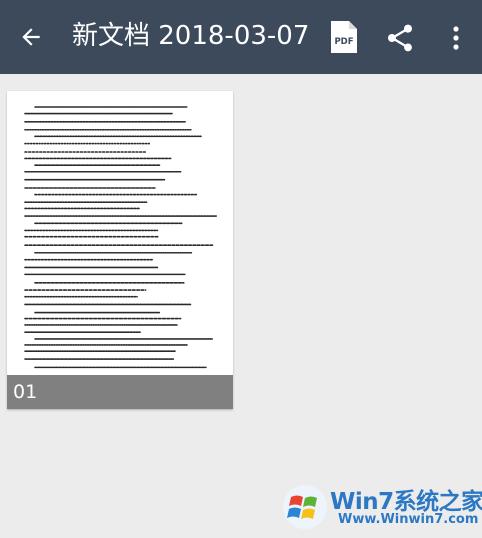 The height and width of the screenshot is (538, 482). I want to click on share-icon, so click(400, 38).